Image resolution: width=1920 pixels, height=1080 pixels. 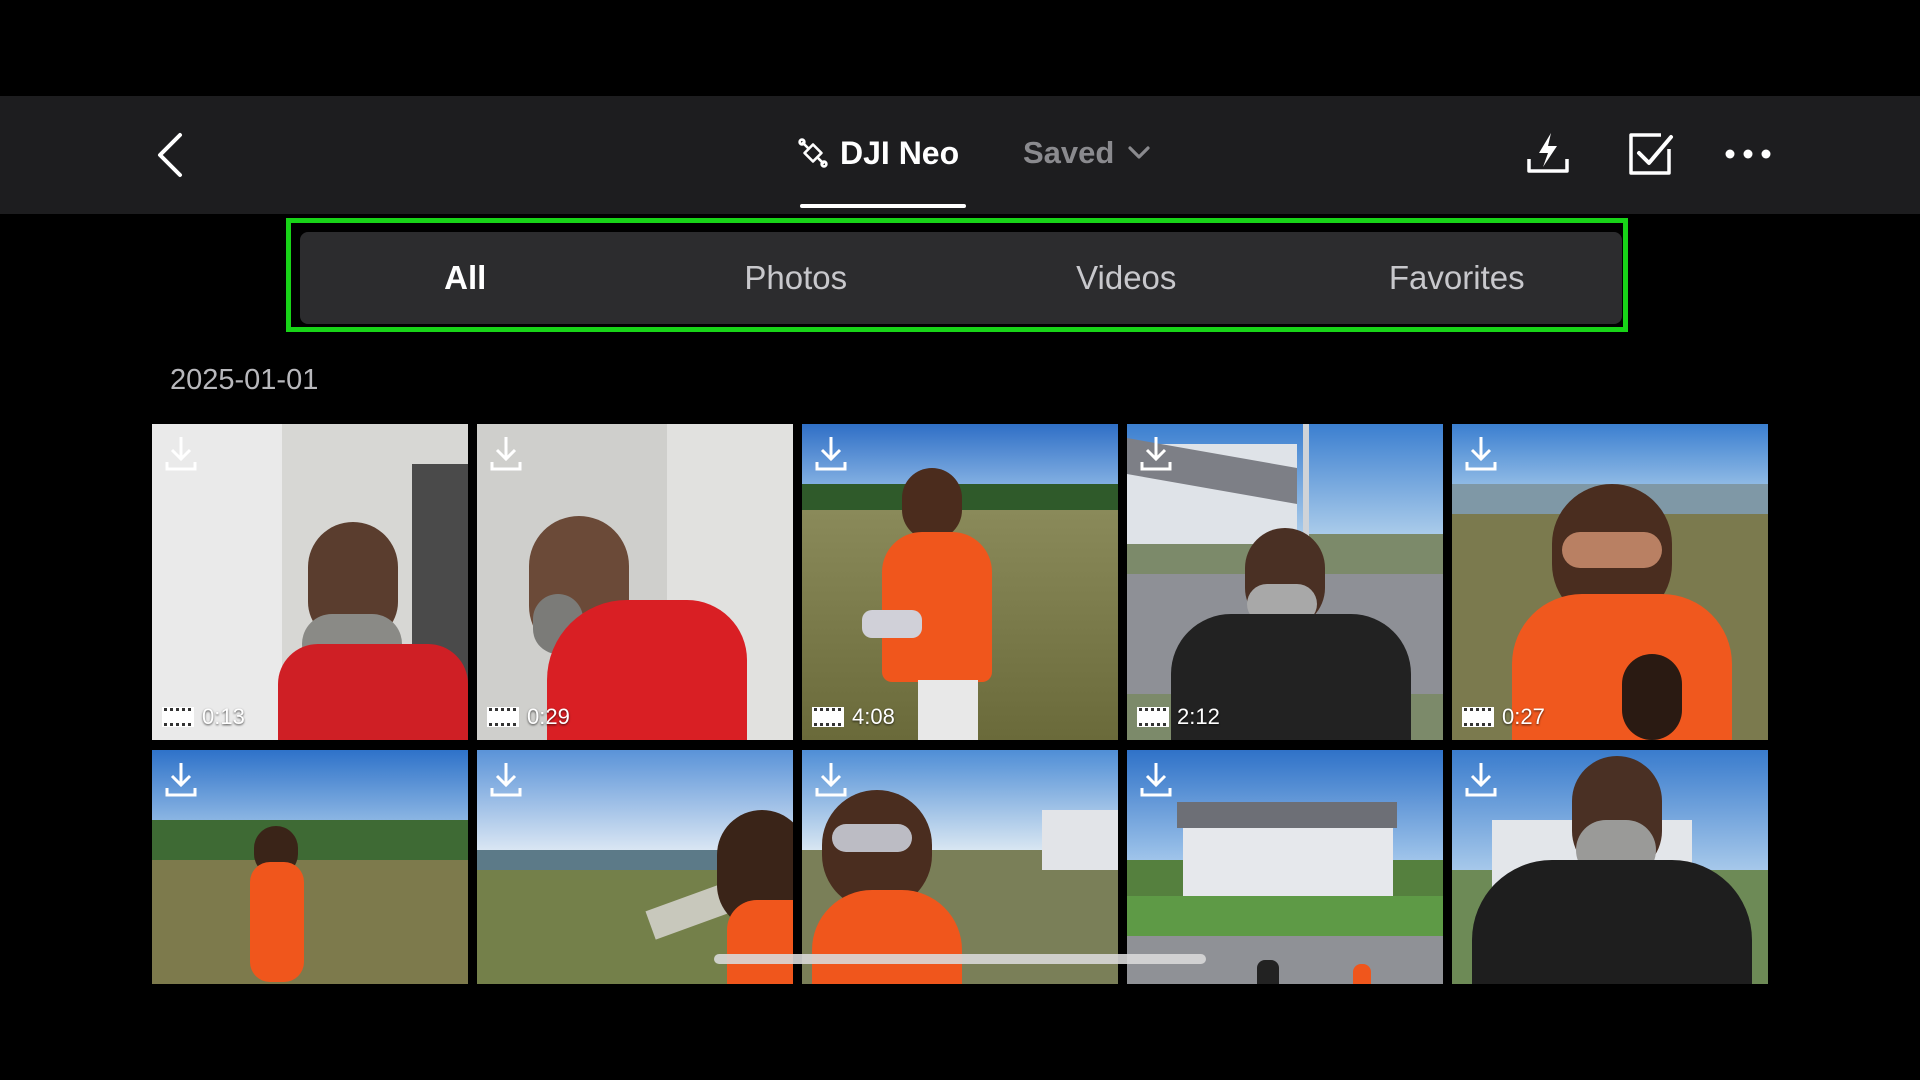 I want to click on video-duration: 4:08, so click(x=853, y=717).